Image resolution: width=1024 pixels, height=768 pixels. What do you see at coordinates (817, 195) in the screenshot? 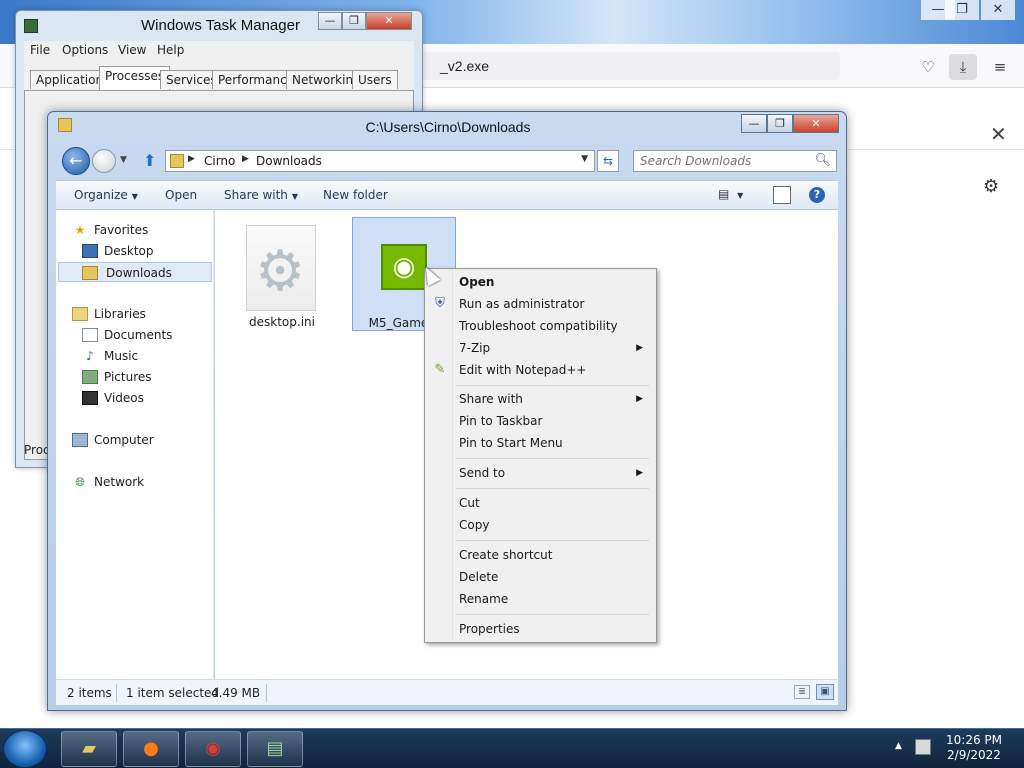
I see `help-icon: ?` at bounding box center [817, 195].